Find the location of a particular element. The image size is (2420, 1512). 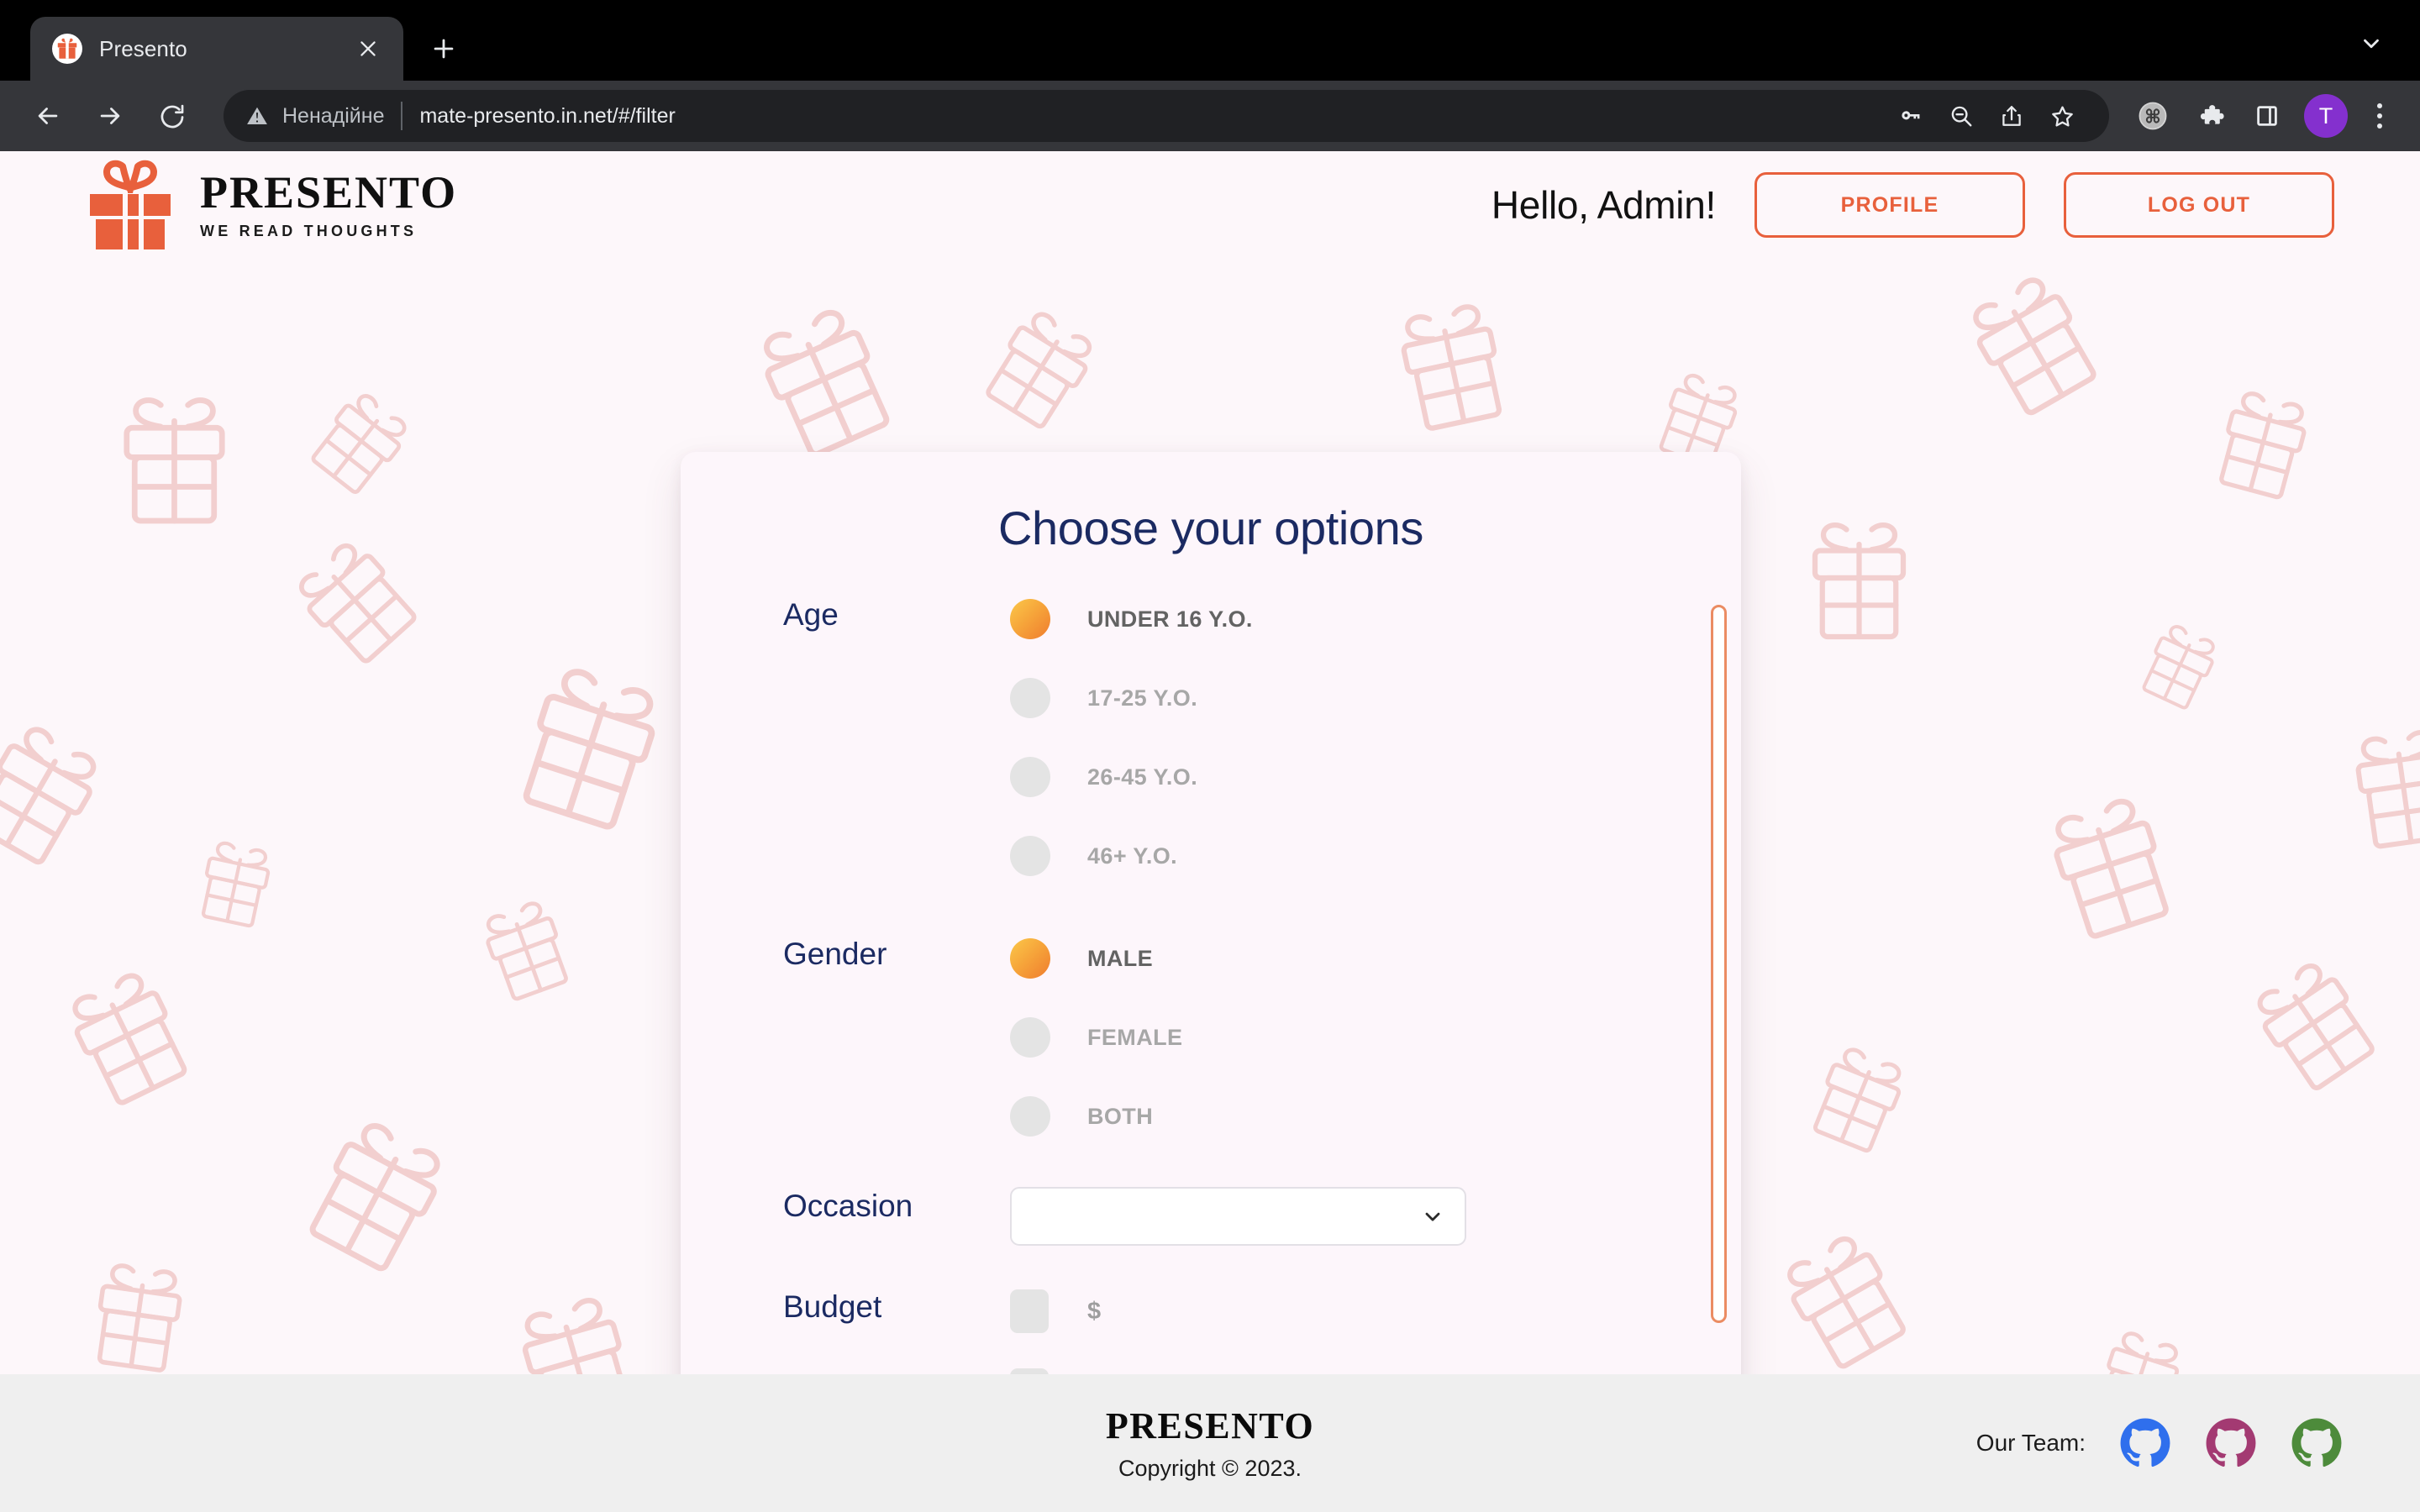

command-badge-icon is located at coordinates (2153, 116).